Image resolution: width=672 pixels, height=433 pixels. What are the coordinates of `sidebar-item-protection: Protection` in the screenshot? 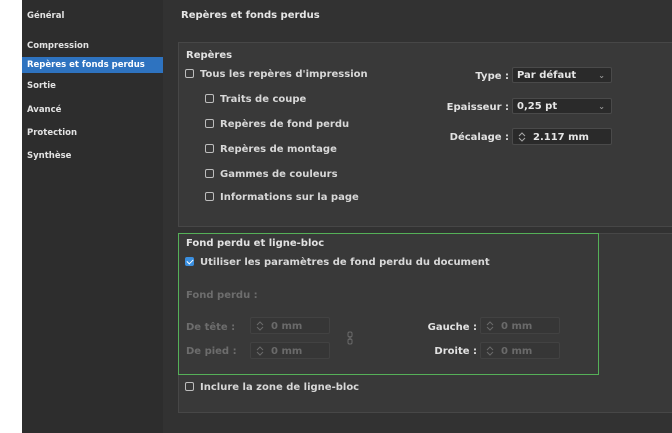 It's located at (52, 133).